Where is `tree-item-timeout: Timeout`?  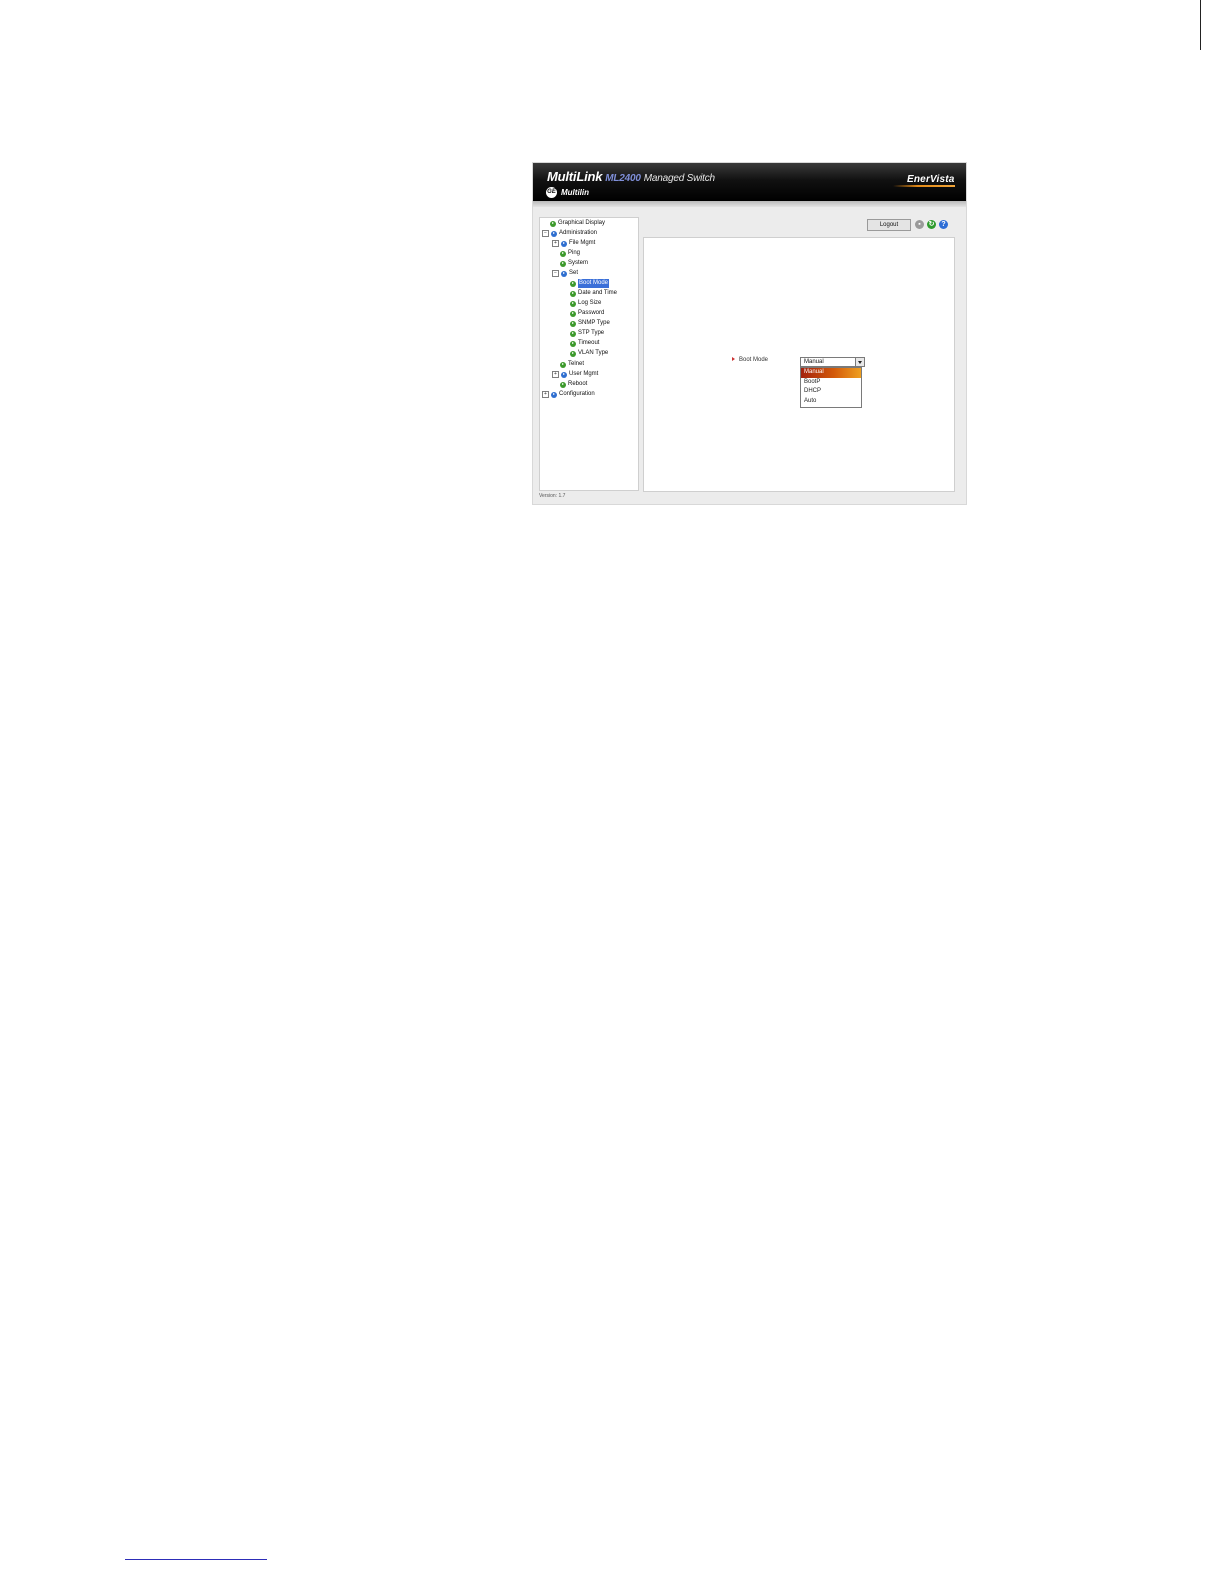
tree-item-timeout: Timeout is located at coordinates (584, 343).